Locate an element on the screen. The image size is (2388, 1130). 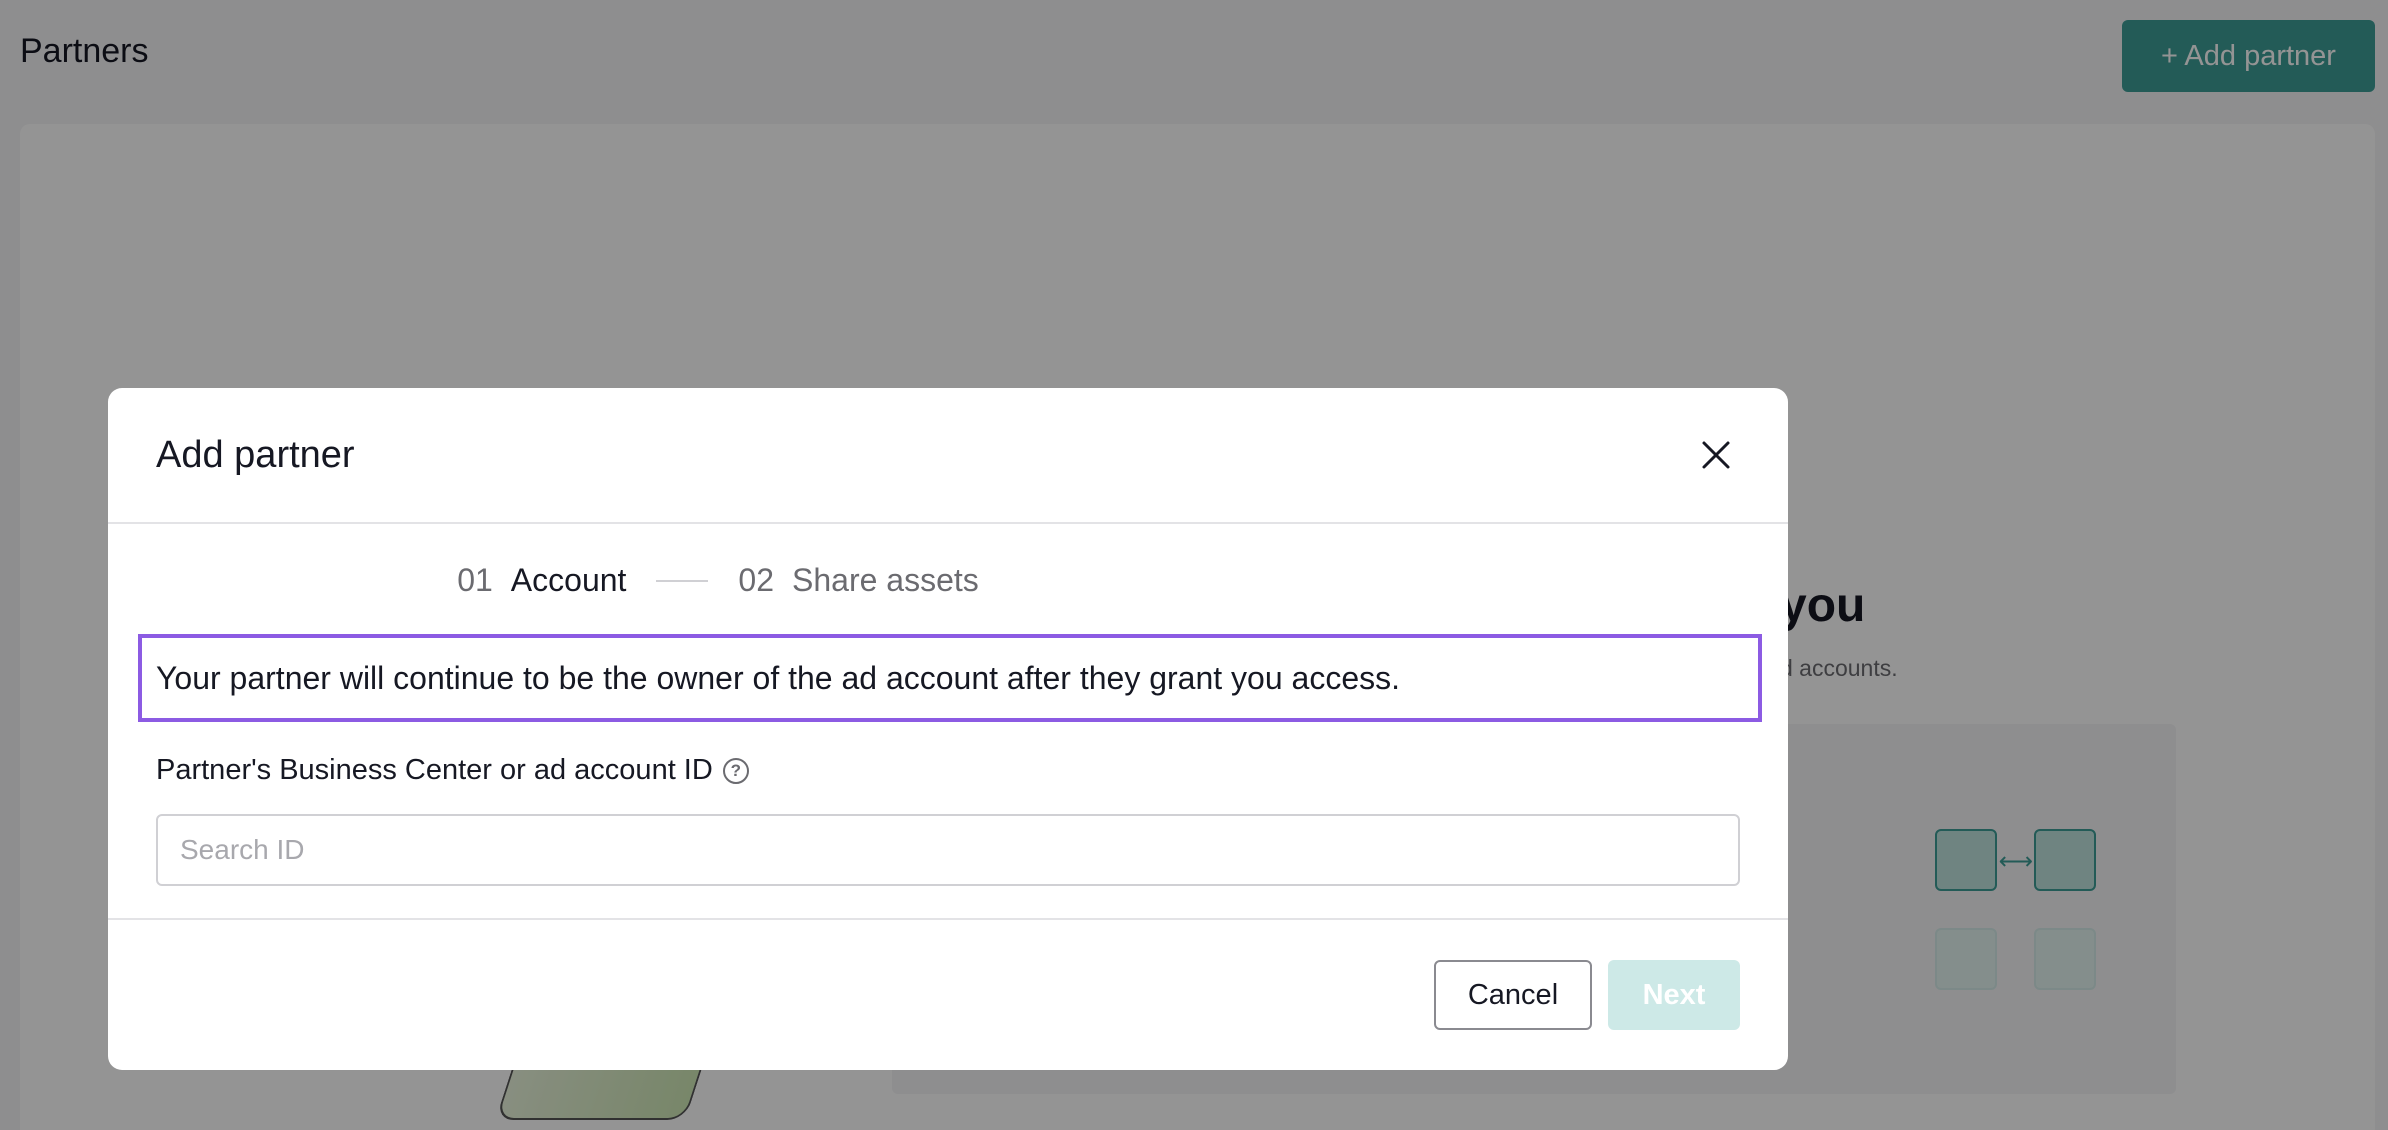
step-label: Share assets is located at coordinates (885, 580).